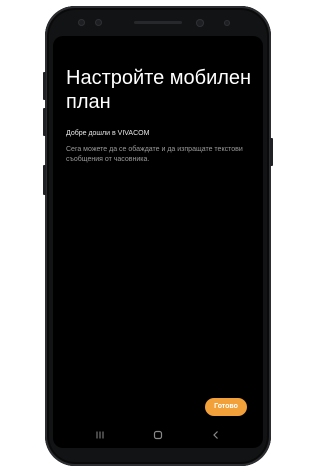  I want to click on volume-up-button, so click(44, 86).